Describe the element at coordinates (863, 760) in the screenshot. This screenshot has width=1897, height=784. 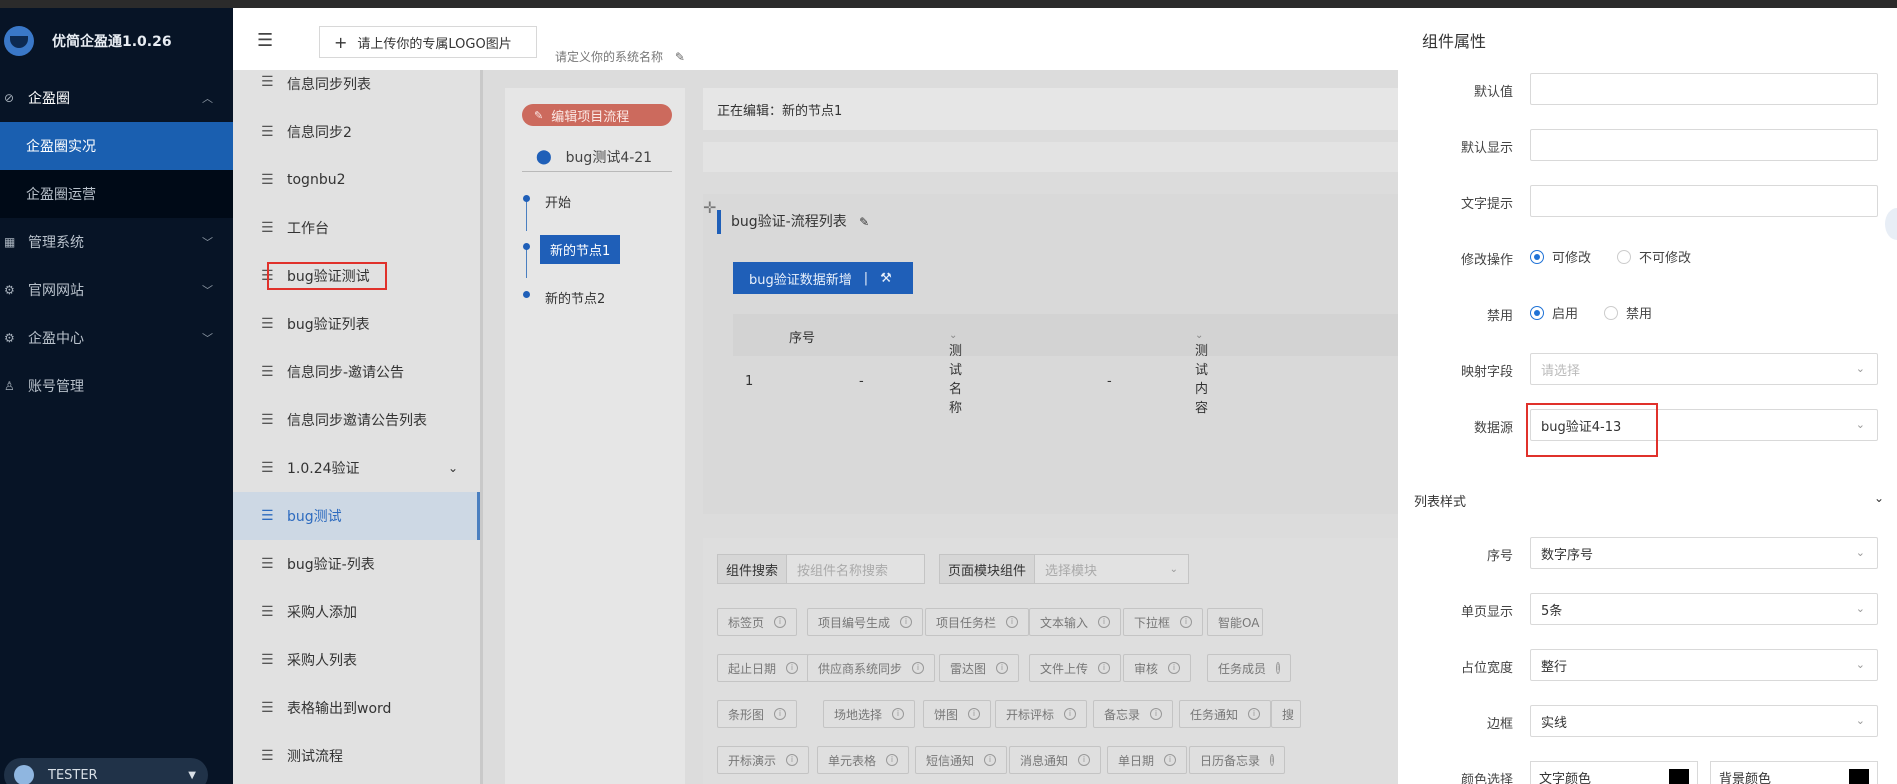
I see `component-chip: 单元表格 i` at that location.